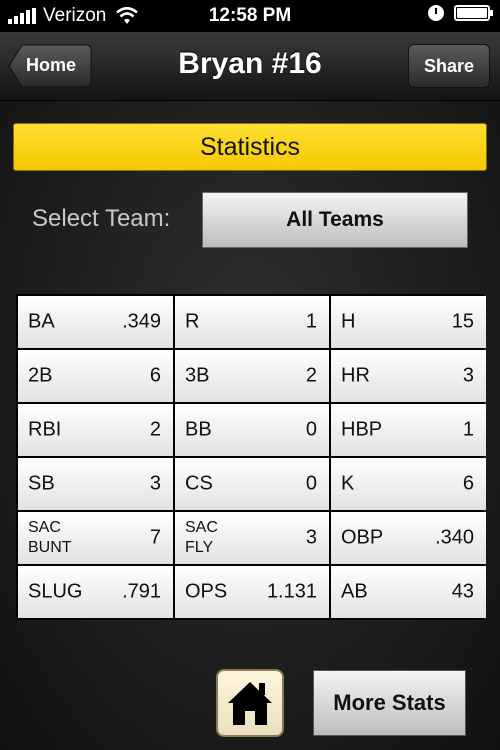 The width and height of the screenshot is (500, 750). What do you see at coordinates (101, 218) in the screenshot?
I see `select-team-label: Select Team:` at bounding box center [101, 218].